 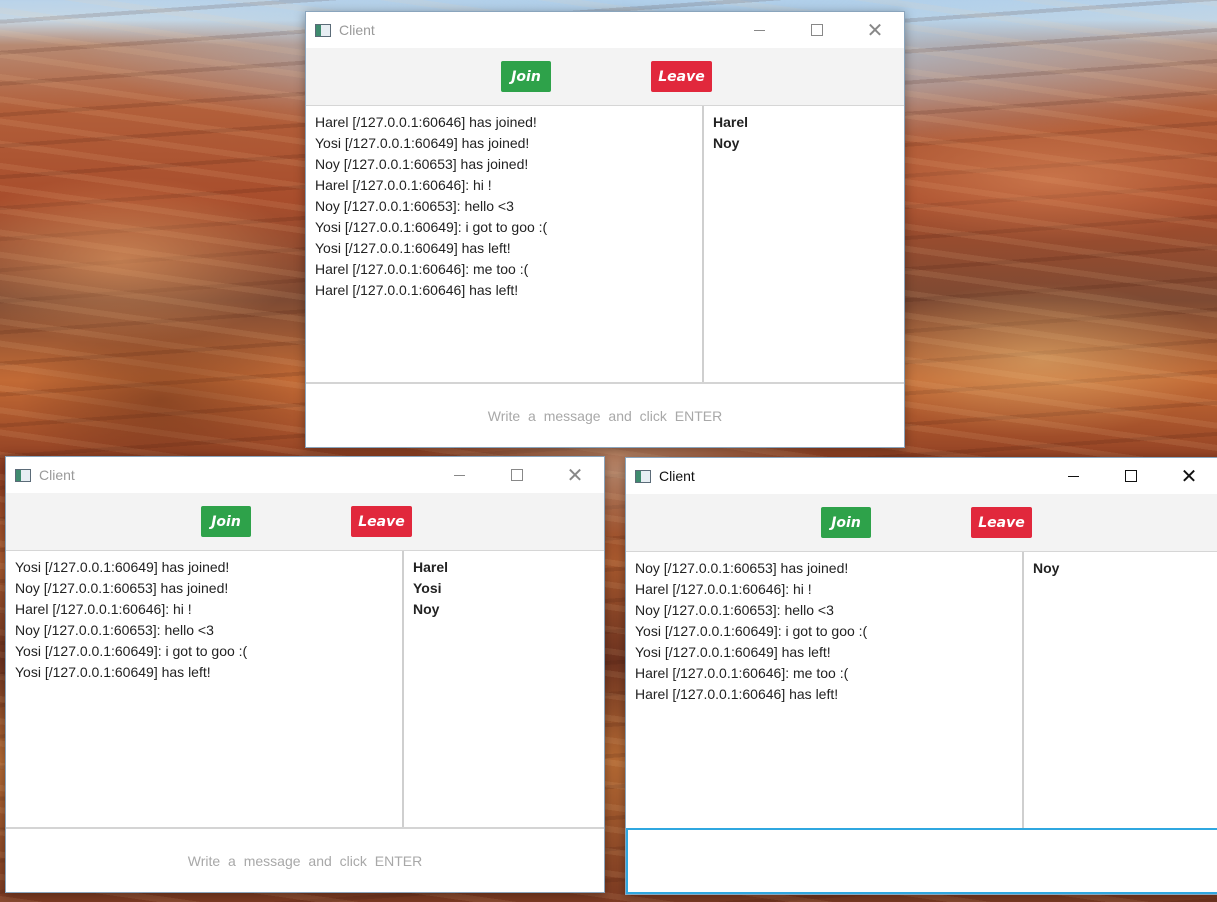 What do you see at coordinates (426, 122) in the screenshot?
I see `message-item: Harel [/127.0.0.1:60646] has joined!` at bounding box center [426, 122].